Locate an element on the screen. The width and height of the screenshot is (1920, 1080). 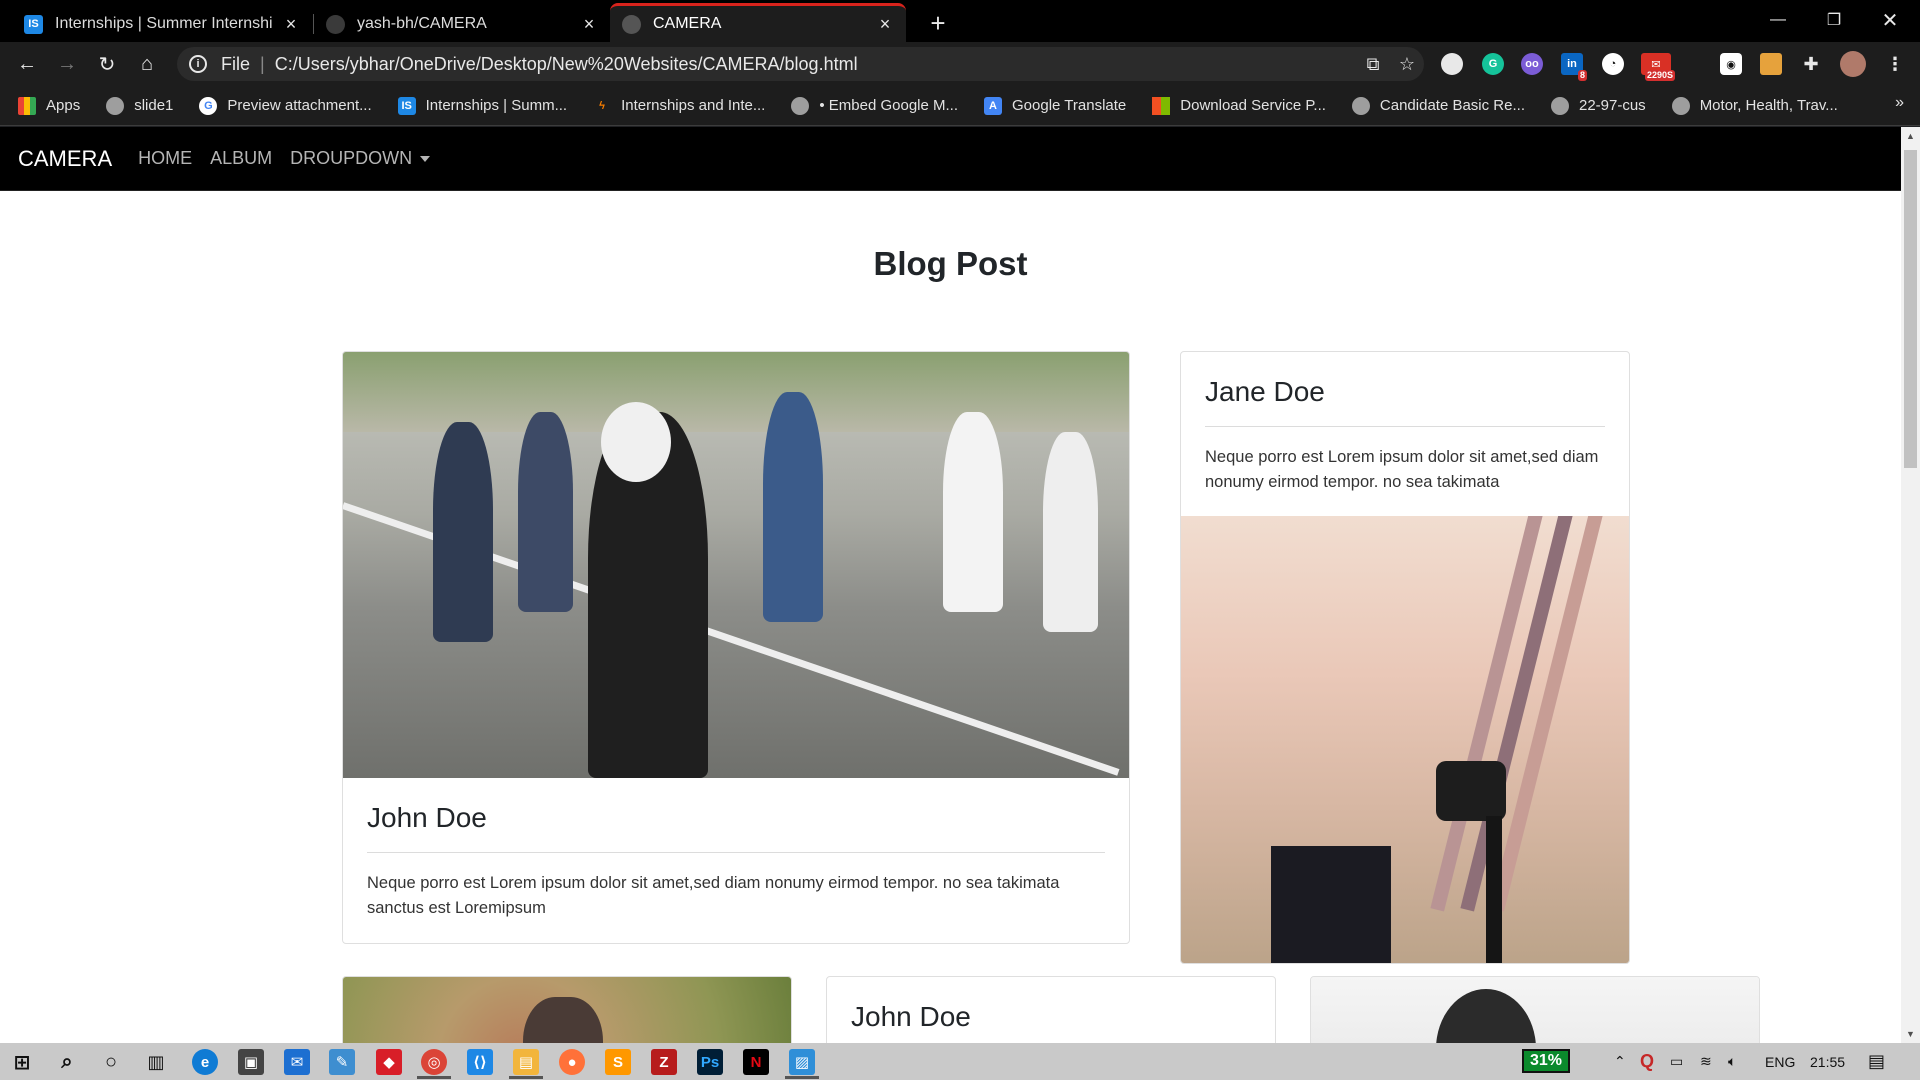
active-app-indicator is located at coordinates (526, 1077).